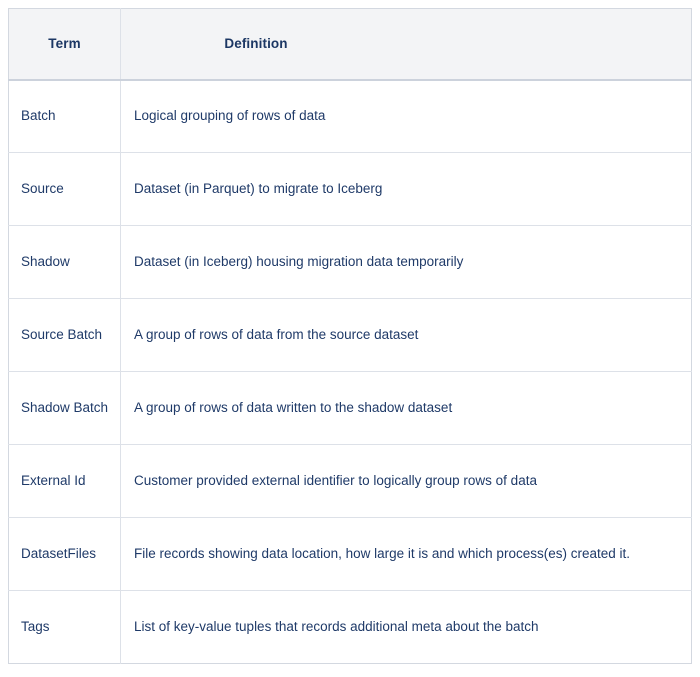 Image resolution: width=700 pixels, height=677 pixels. Describe the element at coordinates (64, 408) in the screenshot. I see `cell-term: Shadow Batch` at that location.